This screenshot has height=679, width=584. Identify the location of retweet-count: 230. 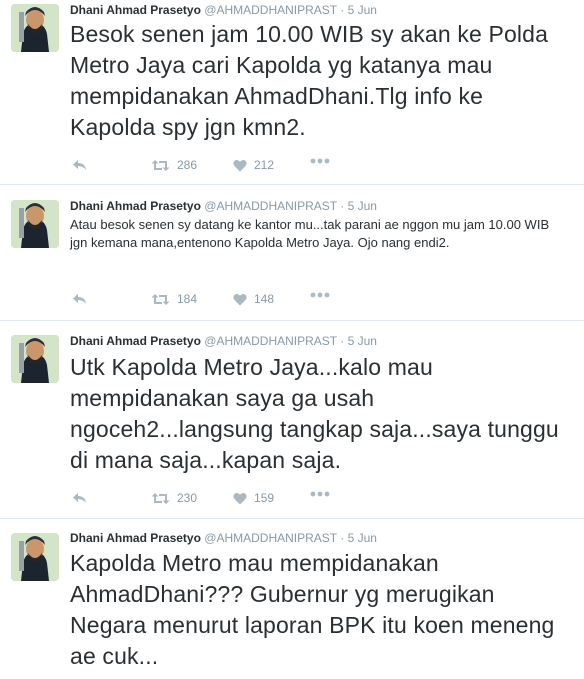
(187, 498).